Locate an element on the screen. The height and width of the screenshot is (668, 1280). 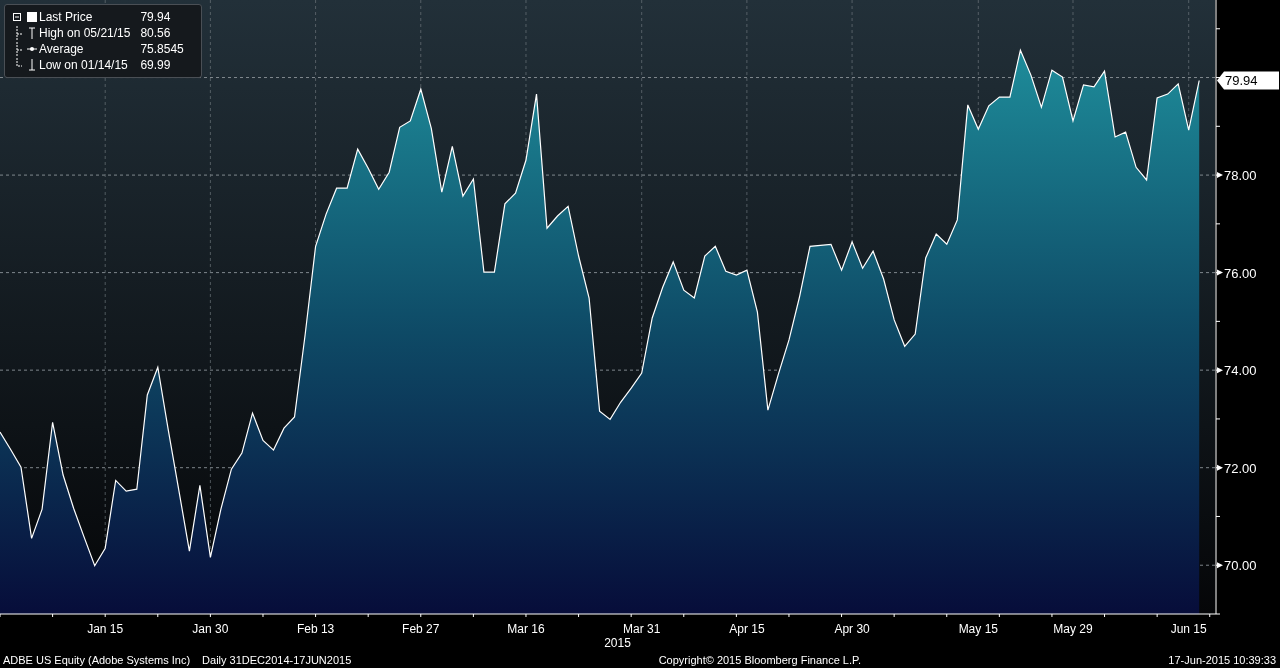
timestamp-text: 17-Jun-2015 10:39:33 is located at coordinates (1222, 660).